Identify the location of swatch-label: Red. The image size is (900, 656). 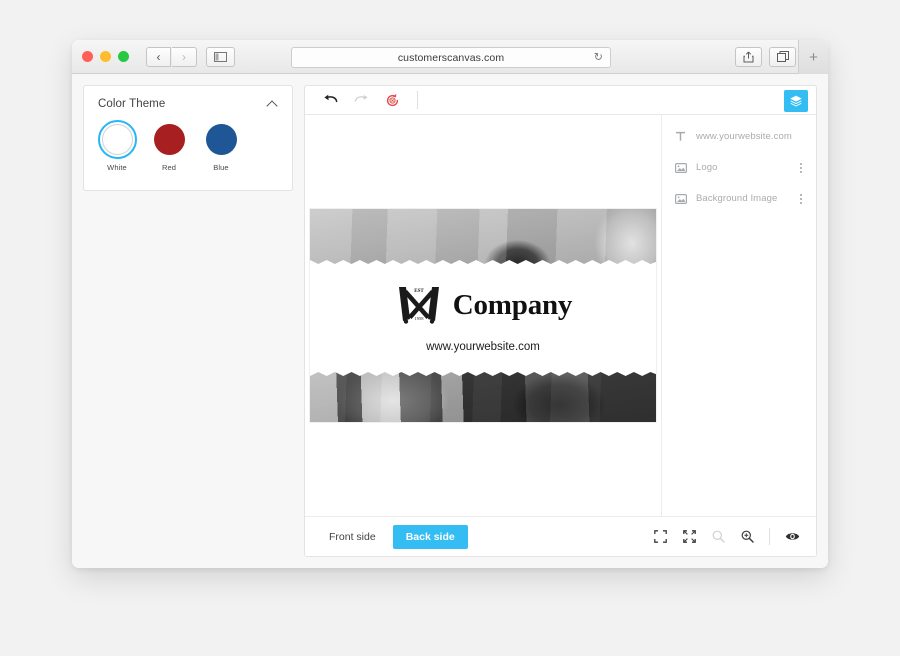
(169, 167).